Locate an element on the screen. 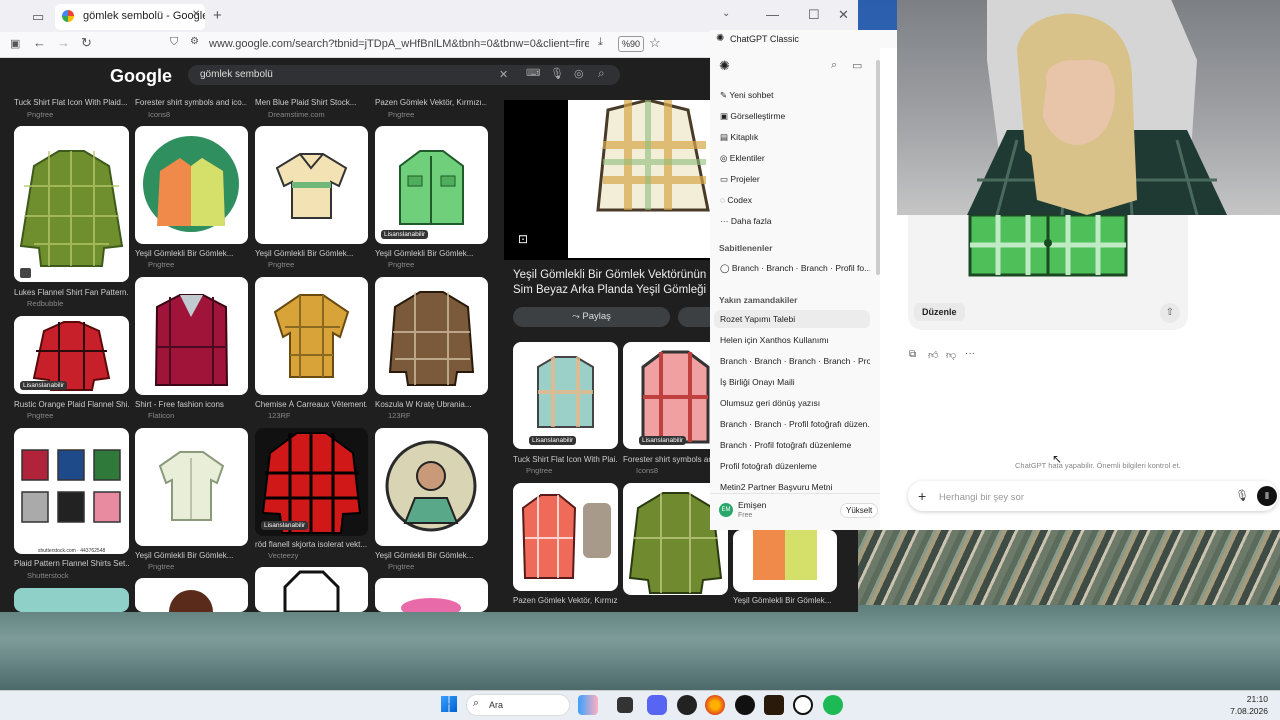 The height and width of the screenshot is (720, 1280). result-image-green-shirt is located at coordinates (431, 185).